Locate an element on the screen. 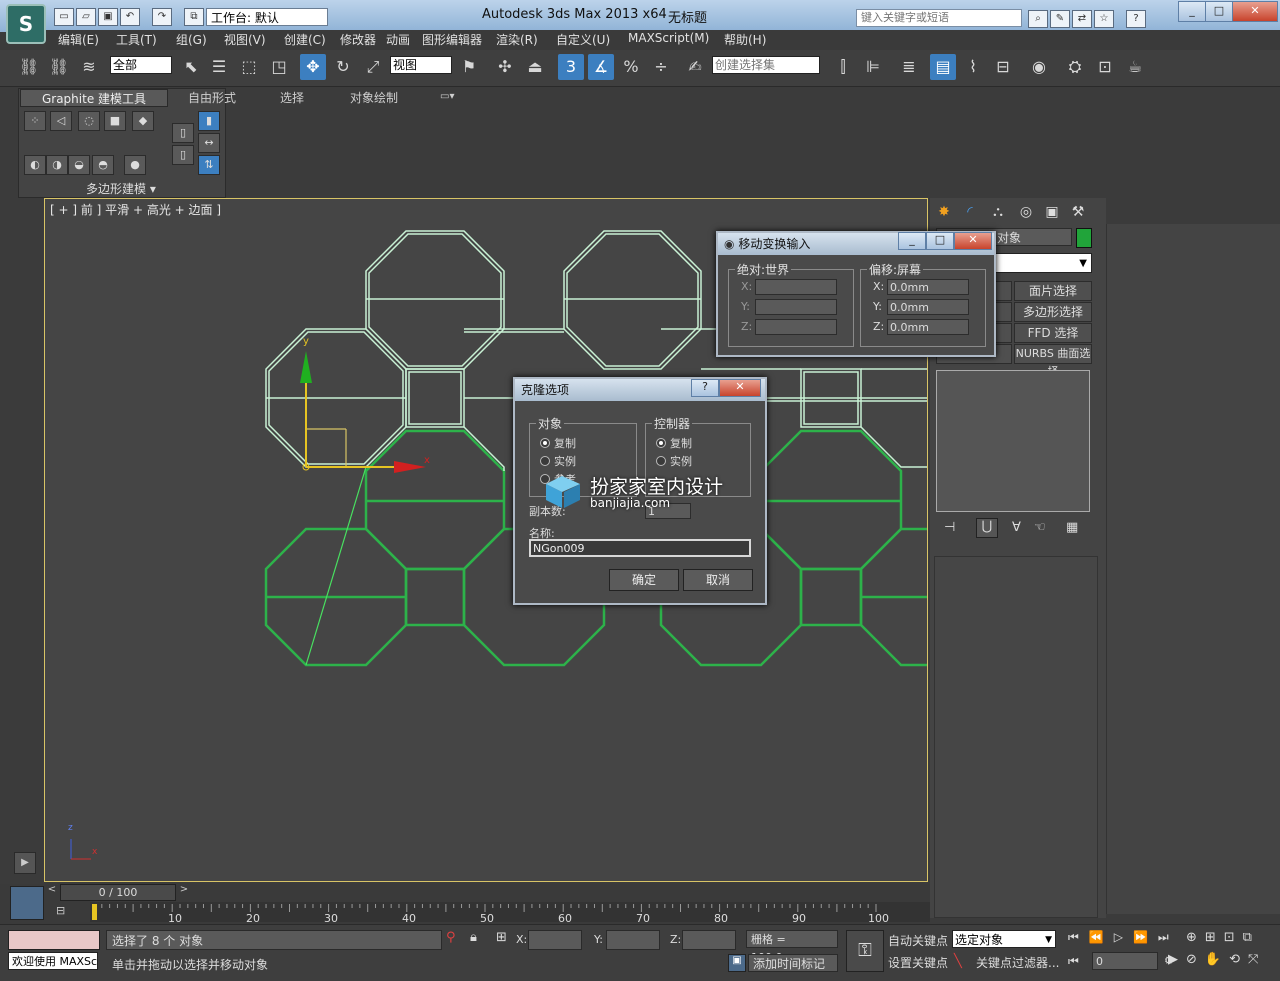 Image resolution: width=1280 pixels, height=981 pixels. menu-group: 组(G) is located at coordinates (191, 39).